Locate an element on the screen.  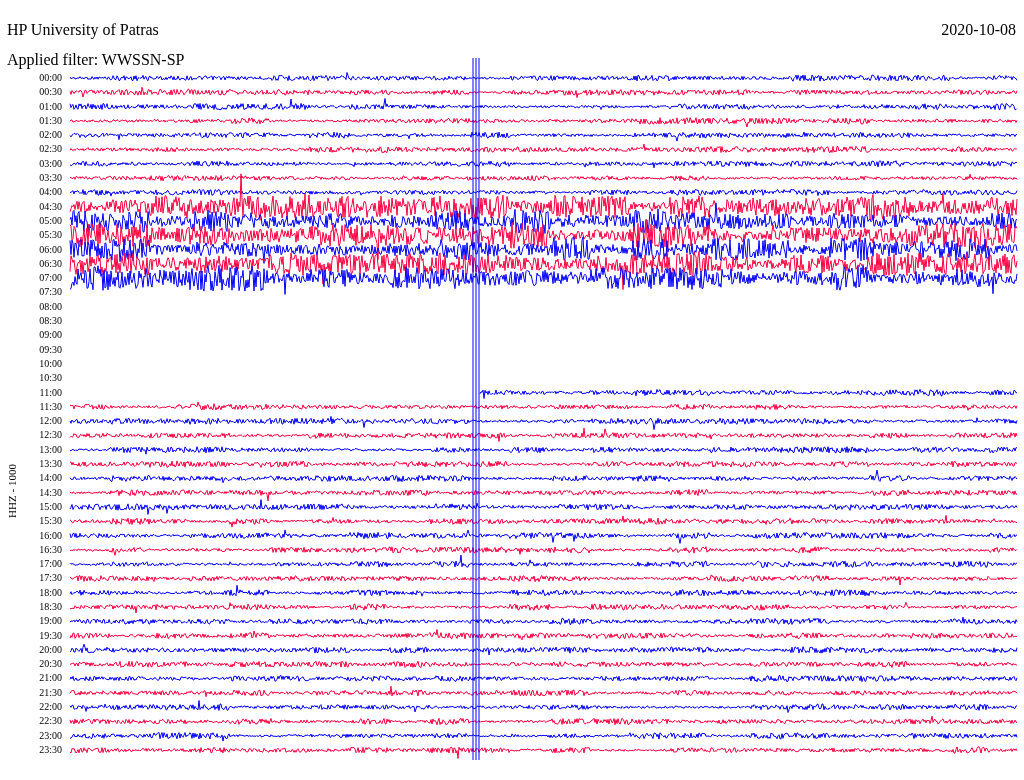
time-label: 09:30 is located at coordinates (50, 349).